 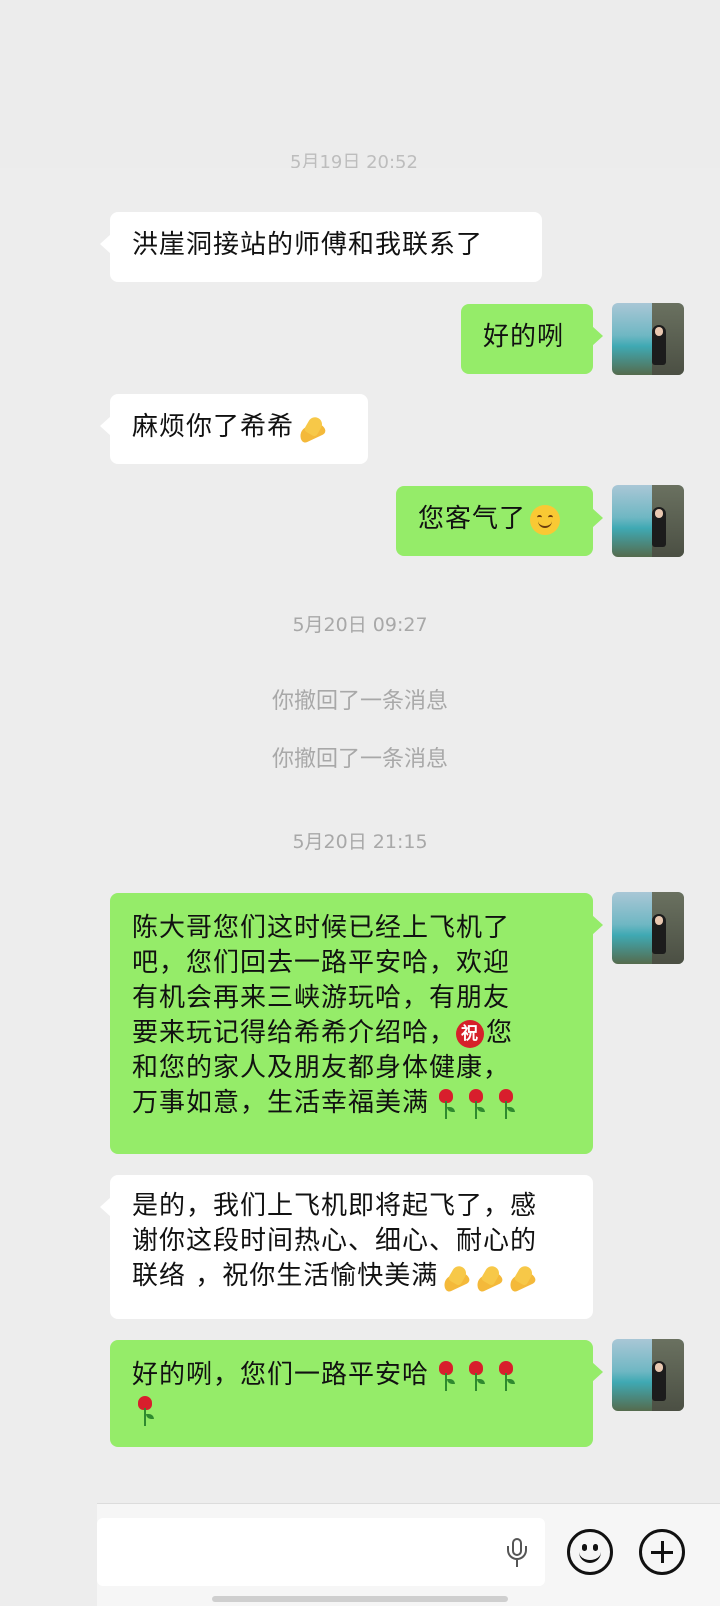 What do you see at coordinates (285, 1276) in the screenshot?
I see `message-text: 联络 ，祝你生活愉快美满` at bounding box center [285, 1276].